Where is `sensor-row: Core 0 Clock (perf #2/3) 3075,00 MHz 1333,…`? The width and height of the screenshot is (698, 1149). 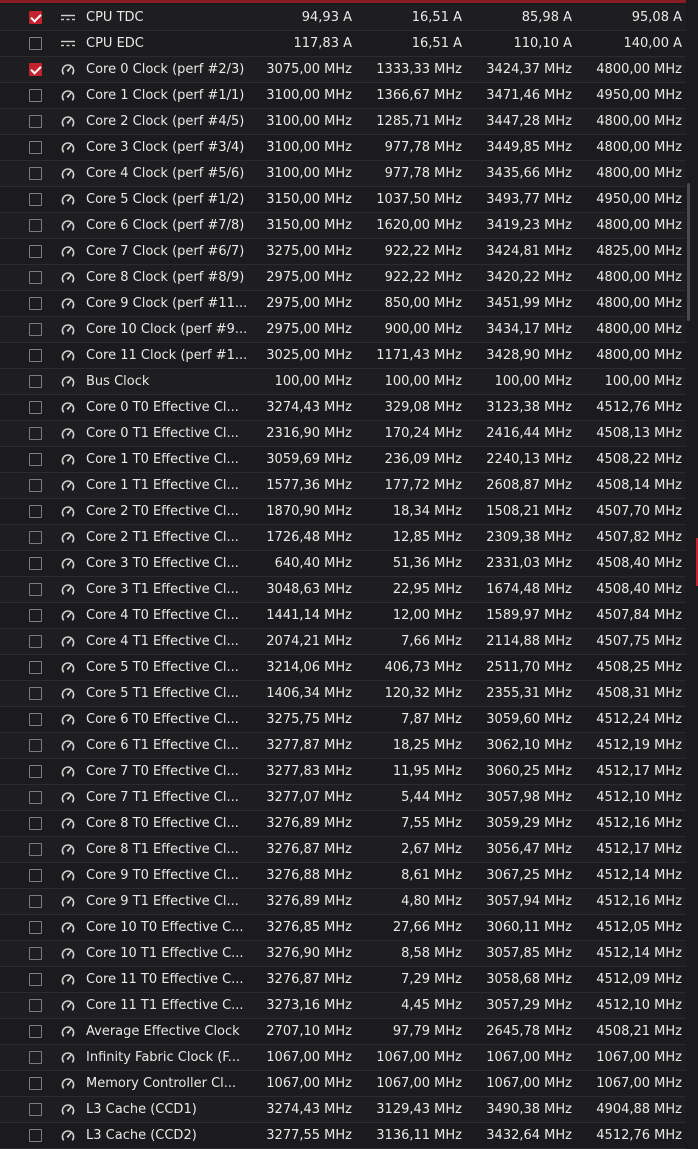 sensor-row: Core 0 Clock (perf #2/3) 3075,00 MHz 1333,… is located at coordinates (343, 70).